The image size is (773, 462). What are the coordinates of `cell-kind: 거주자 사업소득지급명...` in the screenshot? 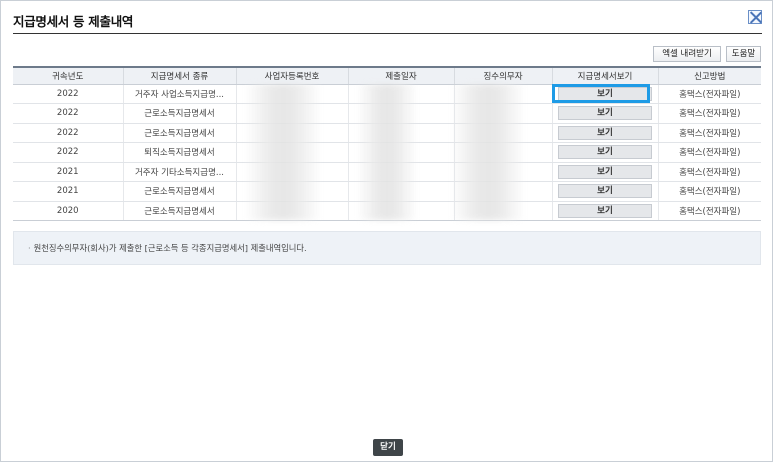 It's located at (179, 94).